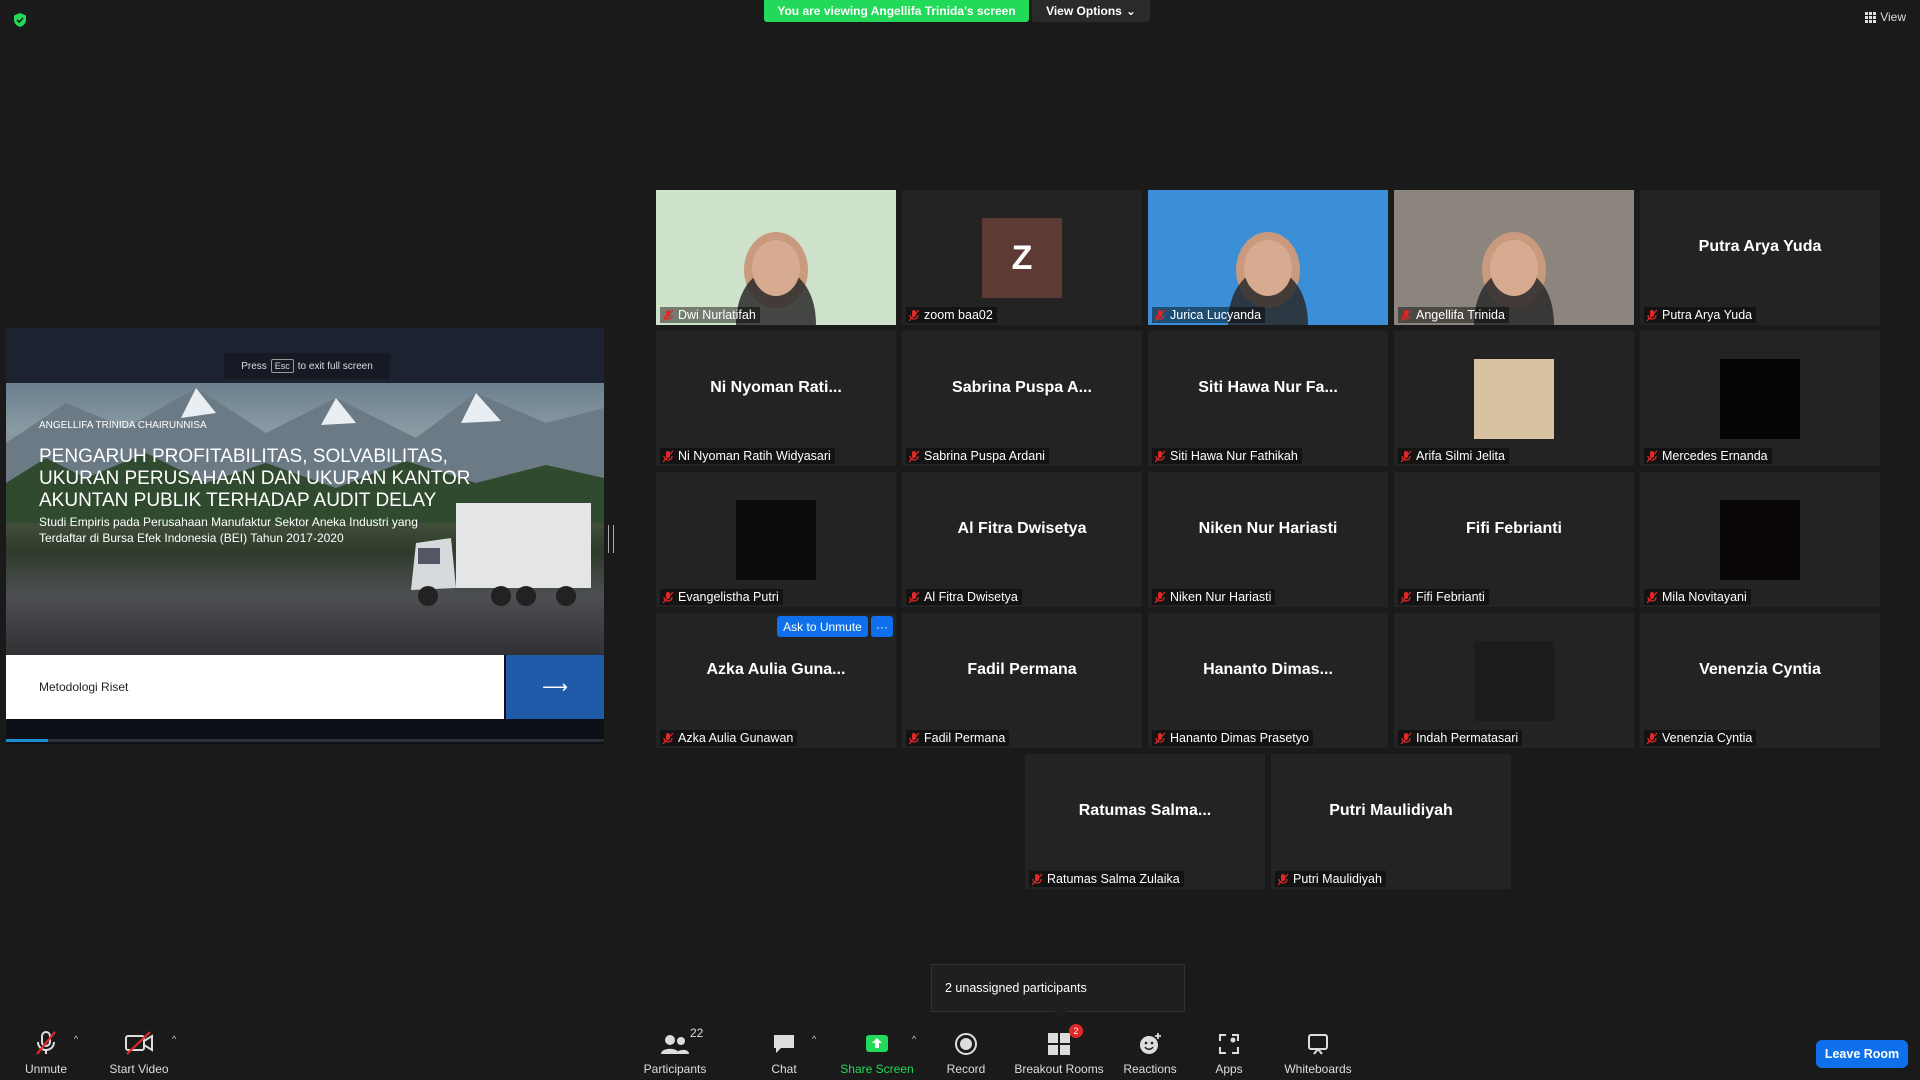 The width and height of the screenshot is (1920, 1080). Describe the element at coordinates (1145, 821) in the screenshot. I see `participant-tile: Ratumas Salma... Ratumas Salma Zulaika` at that location.